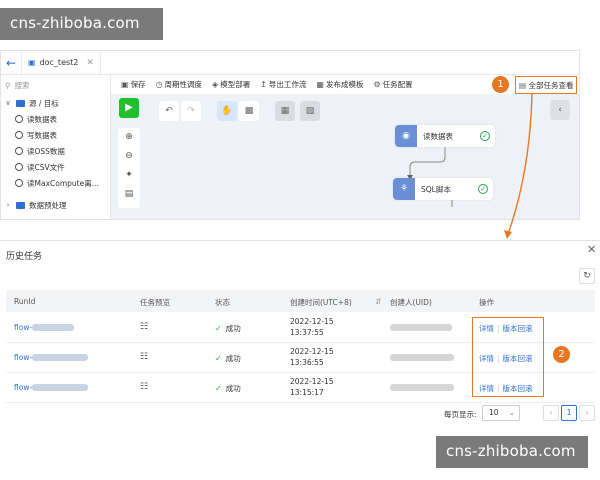 This screenshot has width=600, height=480. Describe the element at coordinates (55, 135) in the screenshot. I see `tree-item-write-table: 写数据表` at that location.